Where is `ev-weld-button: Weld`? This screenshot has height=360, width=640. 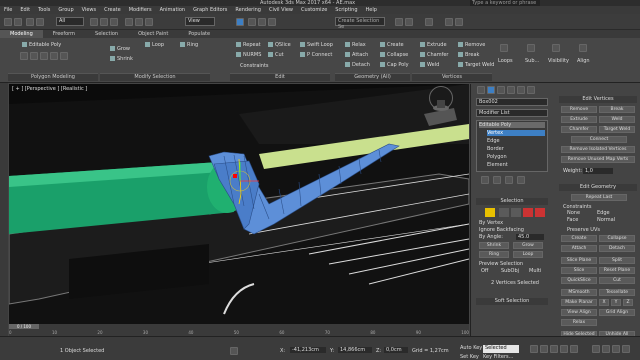 ev-weld-button: Weld is located at coordinates (617, 119).